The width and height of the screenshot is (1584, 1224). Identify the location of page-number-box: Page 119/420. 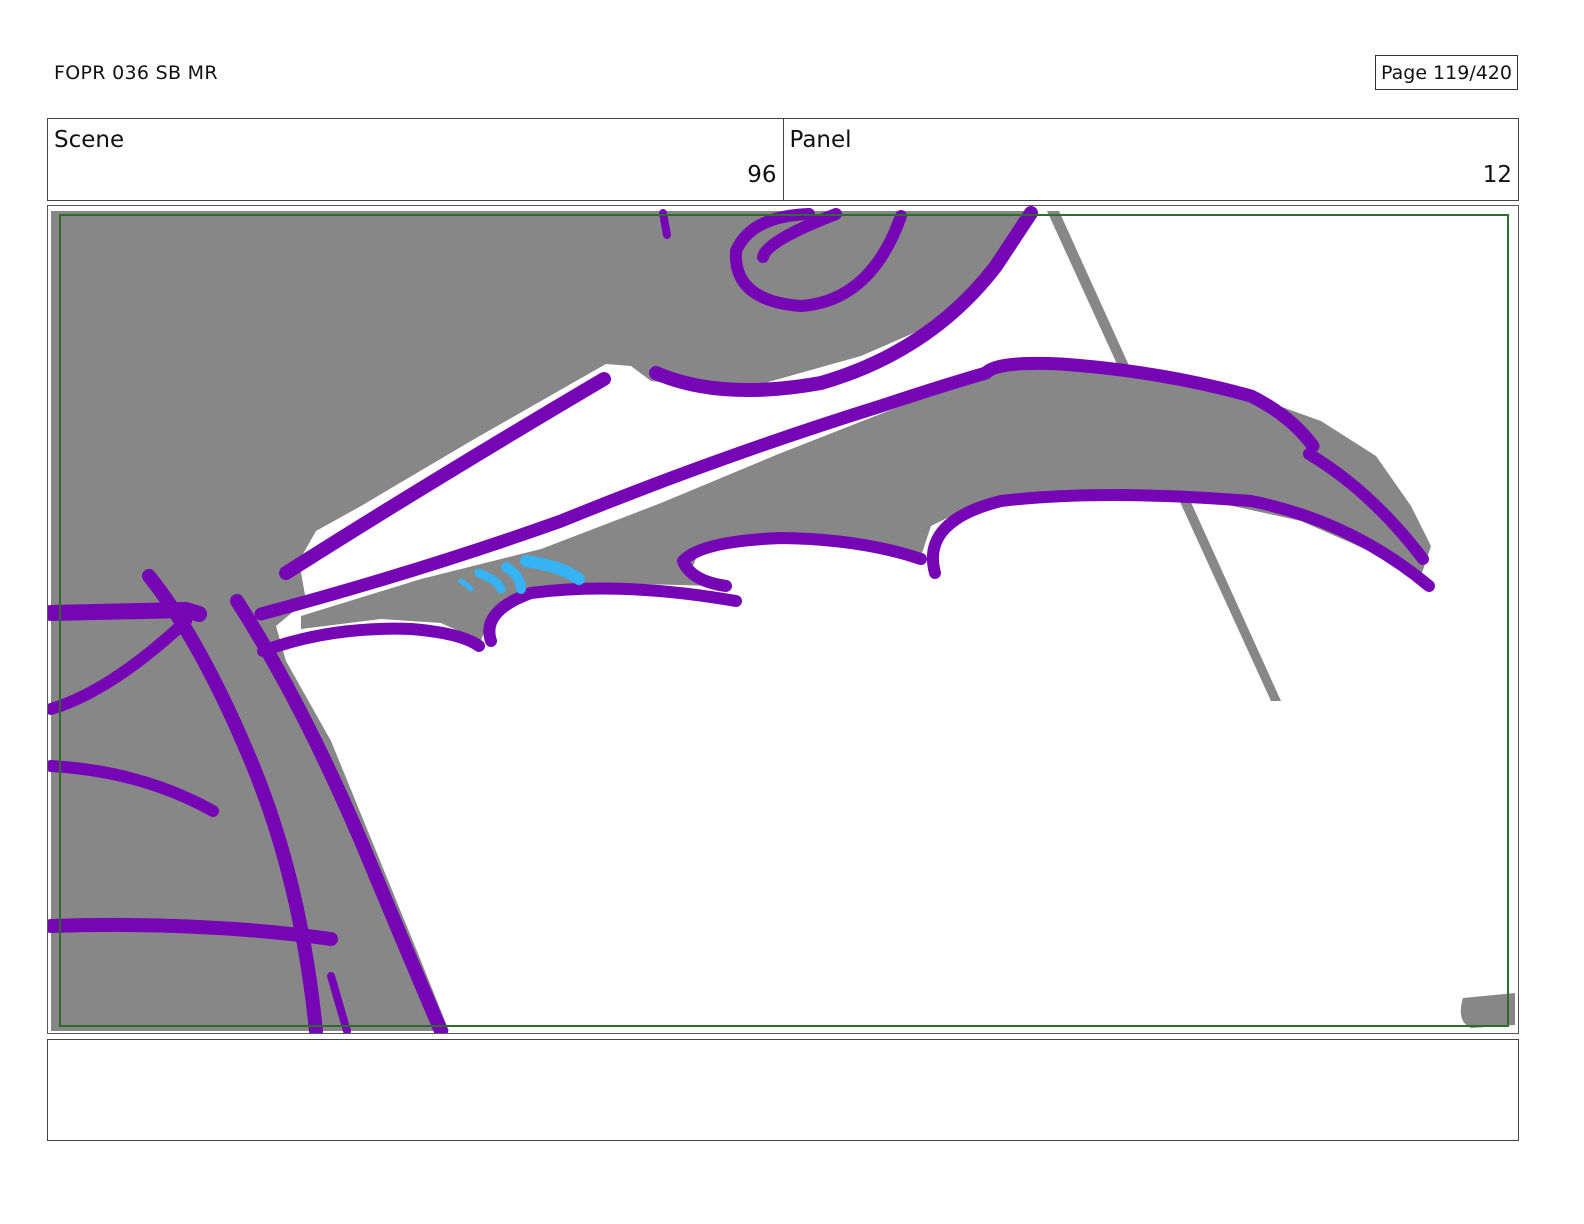
(1446, 72).